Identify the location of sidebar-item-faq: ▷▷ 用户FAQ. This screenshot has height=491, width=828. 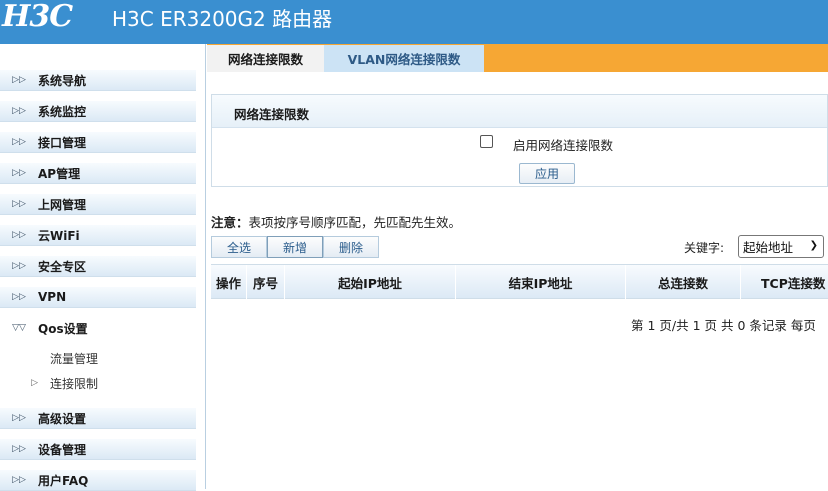
(98, 480).